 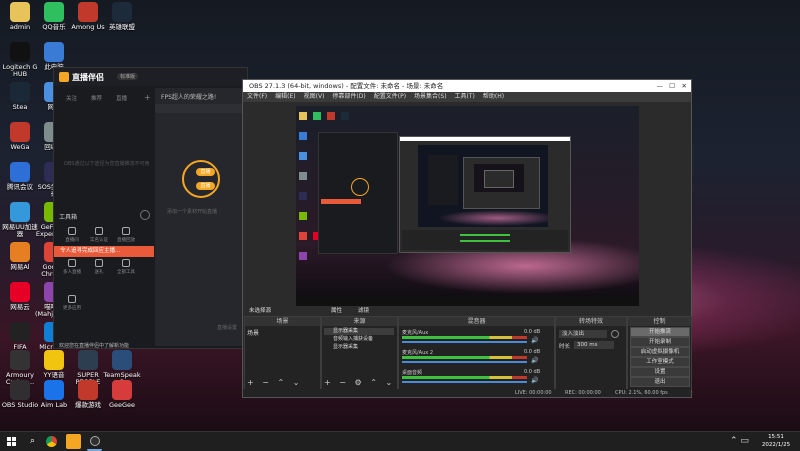 What do you see at coordinates (583, 334) in the screenshot?
I see `transition-select: 淡入淡出` at bounding box center [583, 334].